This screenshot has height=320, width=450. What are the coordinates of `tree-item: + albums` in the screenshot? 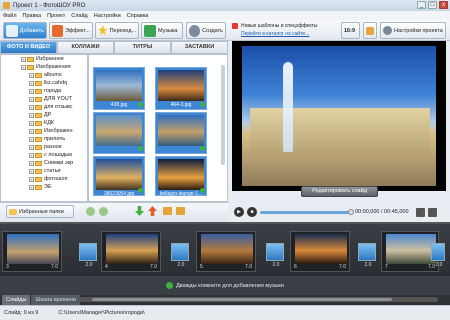 It's located at (44, 75).